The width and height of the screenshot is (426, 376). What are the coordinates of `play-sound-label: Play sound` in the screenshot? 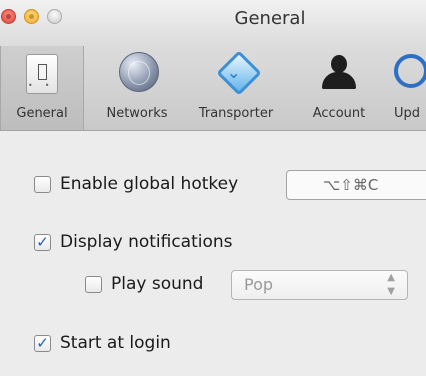 It's located at (157, 284).